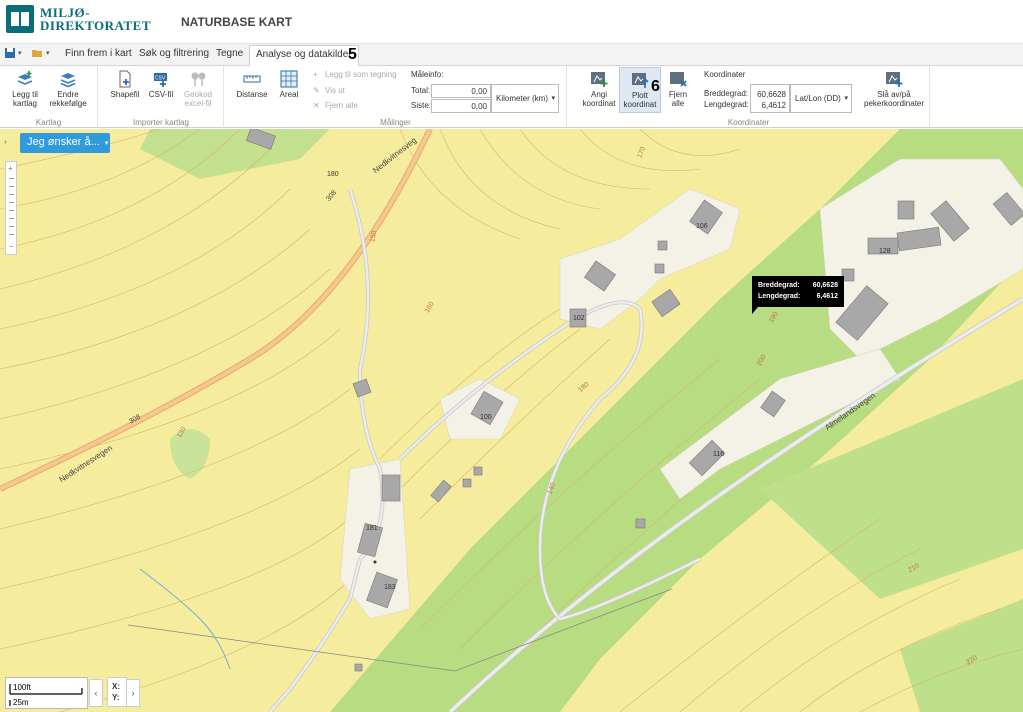 The width and height of the screenshot is (1023, 712). What do you see at coordinates (726, 104) in the screenshot?
I see `longitude-label: Lengdegrad:` at bounding box center [726, 104].